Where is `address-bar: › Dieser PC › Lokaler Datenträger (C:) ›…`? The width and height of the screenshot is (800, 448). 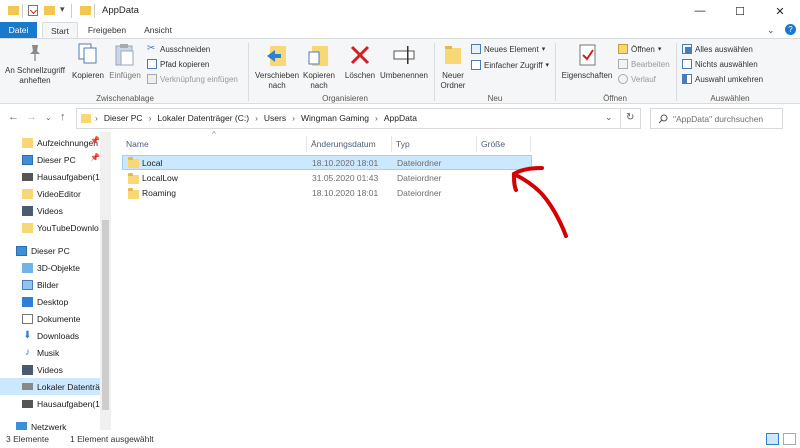
address-bar: › Dieser PC › Lokaler Datenträger (C:) ›… is located at coordinates (358, 118).